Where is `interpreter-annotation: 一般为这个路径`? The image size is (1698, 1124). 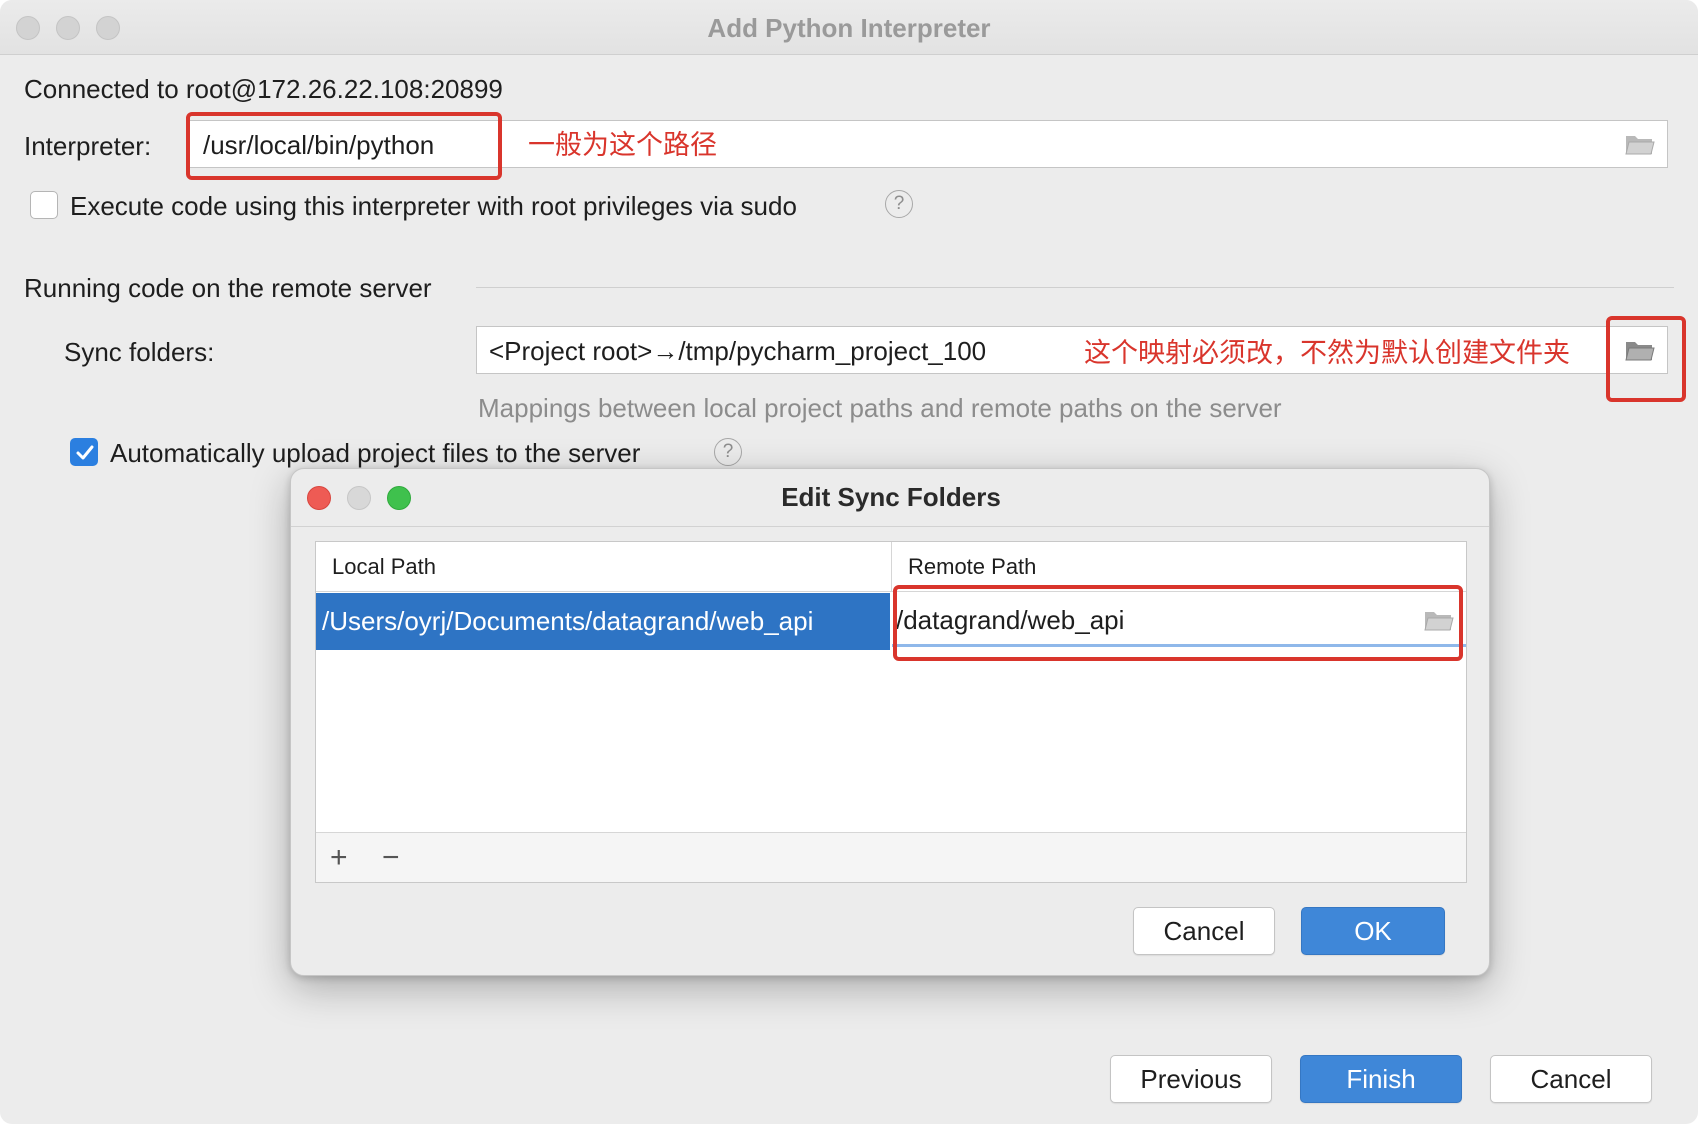
interpreter-annotation: 一般为这个路径 is located at coordinates (622, 145).